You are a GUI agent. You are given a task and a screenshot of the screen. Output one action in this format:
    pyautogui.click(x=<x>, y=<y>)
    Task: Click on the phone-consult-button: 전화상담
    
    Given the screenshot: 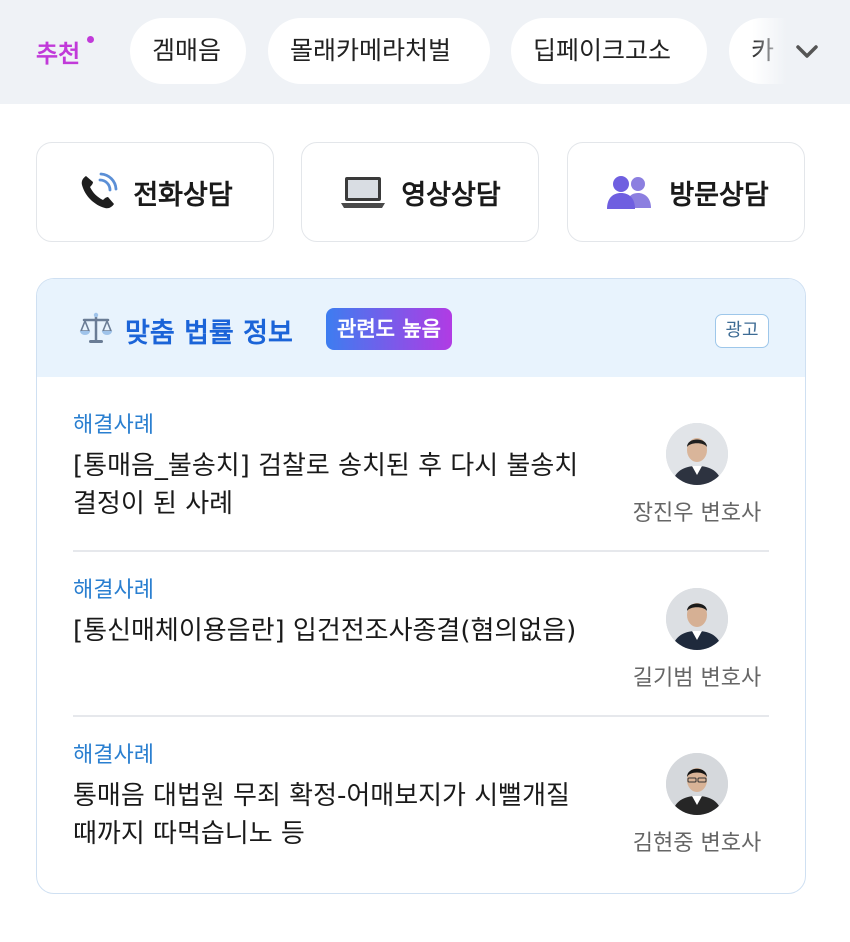 What is the action you would take?
    pyautogui.click(x=155, y=192)
    